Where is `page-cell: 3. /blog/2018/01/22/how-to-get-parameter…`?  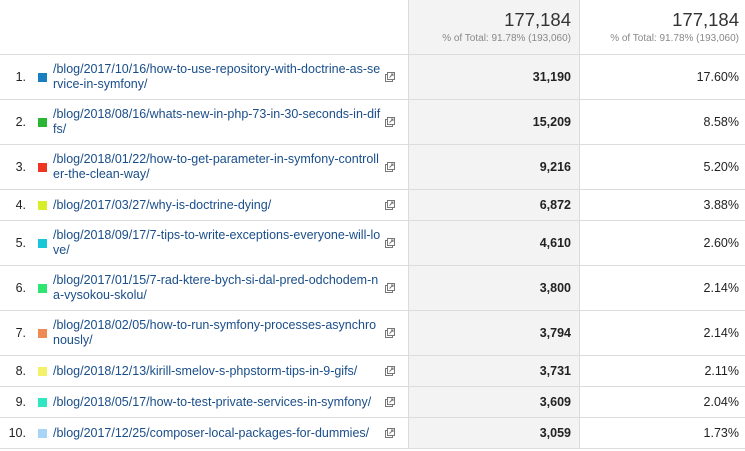 page-cell: 3. /blog/2018/01/22/how-to-get-parameter… is located at coordinates (204, 167).